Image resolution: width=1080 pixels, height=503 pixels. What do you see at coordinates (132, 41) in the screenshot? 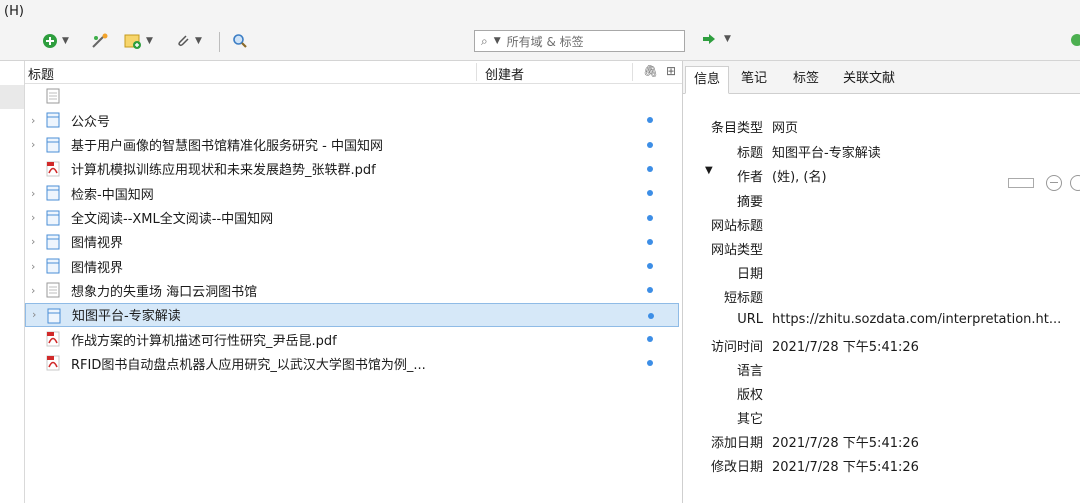
I see `note-add-icon` at bounding box center [132, 41].